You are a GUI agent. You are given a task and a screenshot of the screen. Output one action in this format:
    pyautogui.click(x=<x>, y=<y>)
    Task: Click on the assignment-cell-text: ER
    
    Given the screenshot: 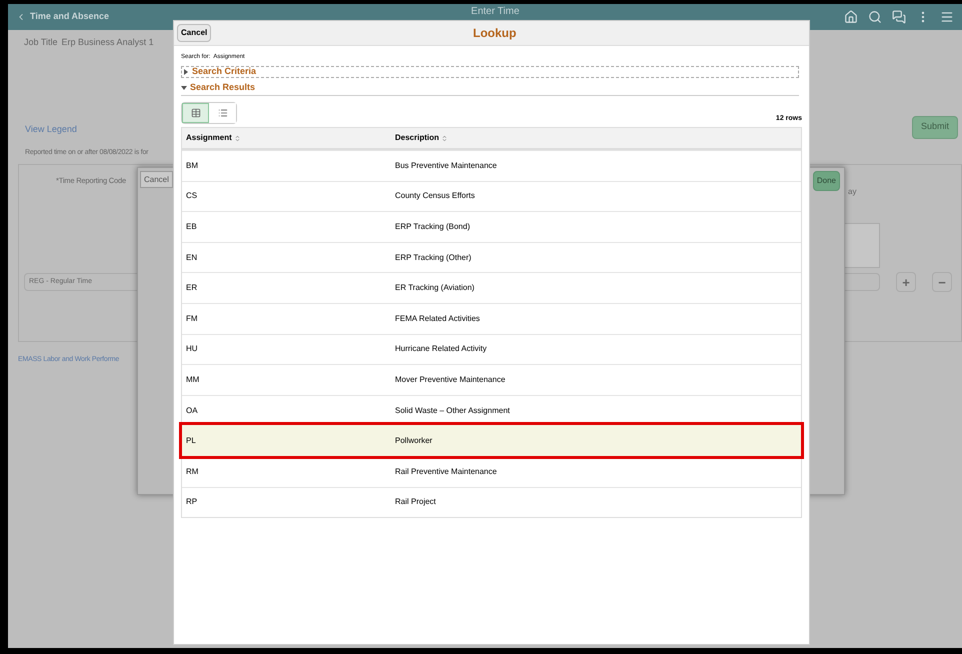 What is the action you would take?
    pyautogui.click(x=191, y=288)
    